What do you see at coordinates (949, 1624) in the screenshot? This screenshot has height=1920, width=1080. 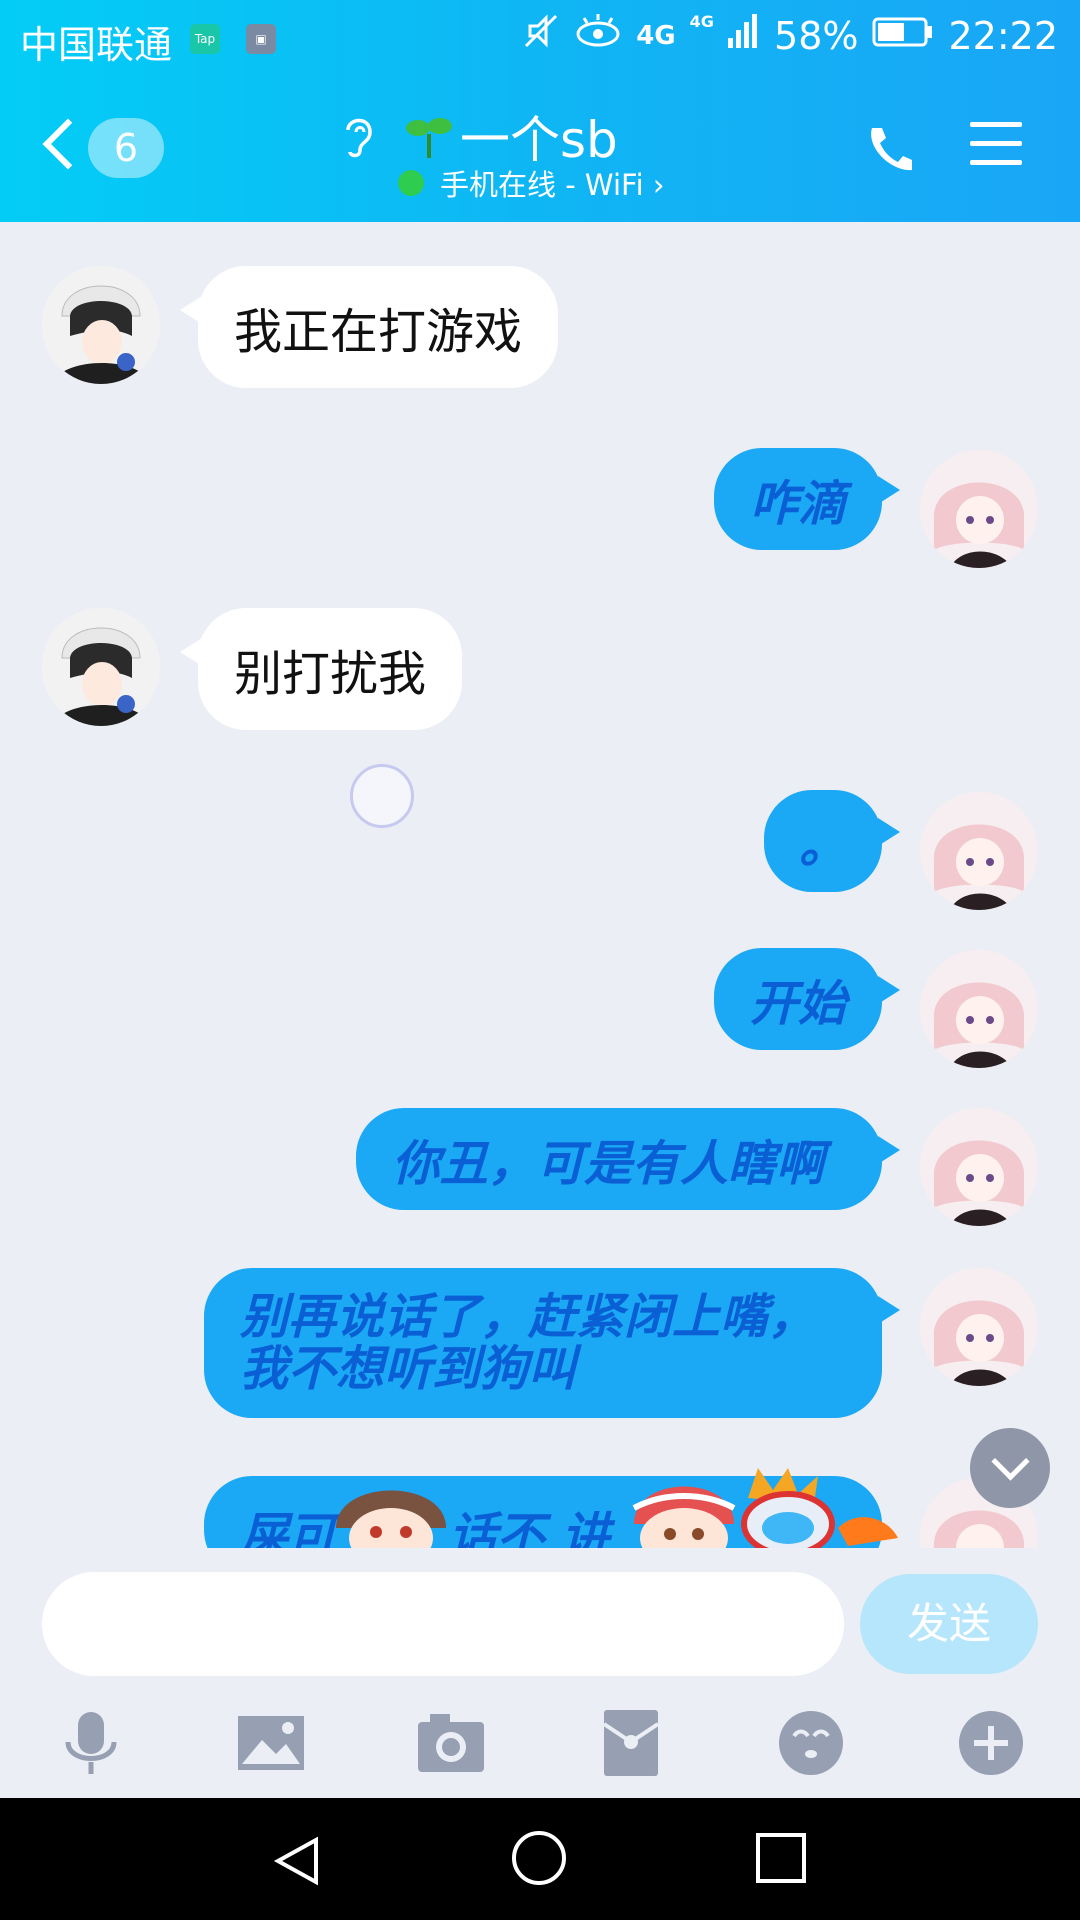 I see `send-button: 发送` at bounding box center [949, 1624].